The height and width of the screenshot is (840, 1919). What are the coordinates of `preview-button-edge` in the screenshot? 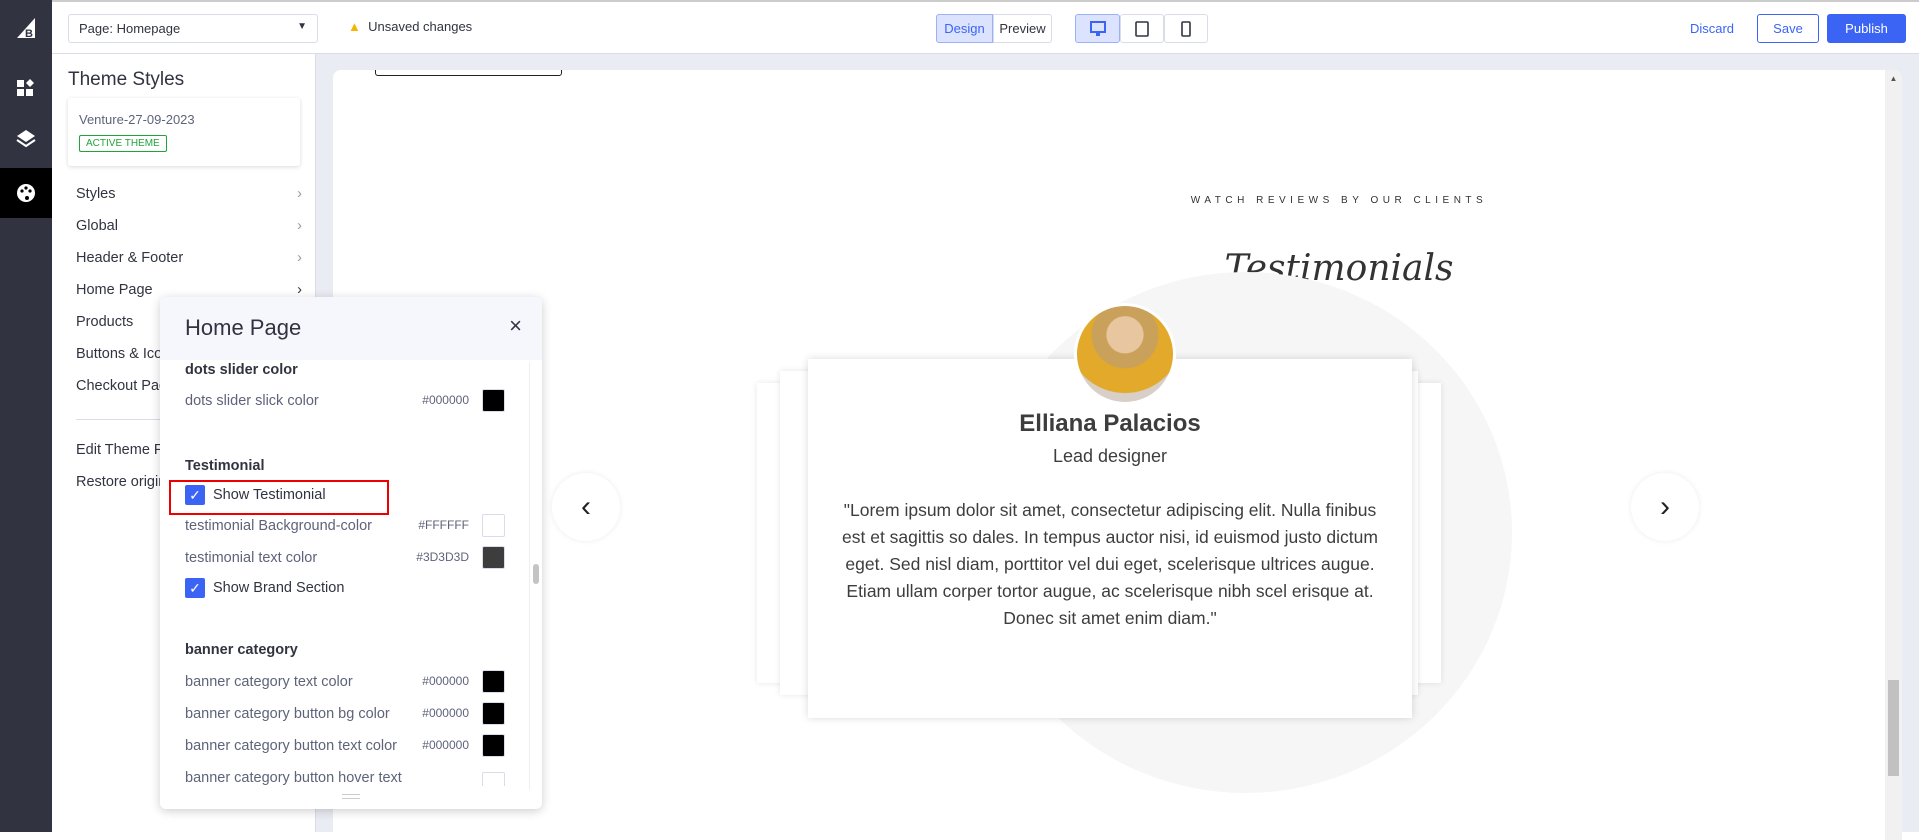 It's located at (468, 73).